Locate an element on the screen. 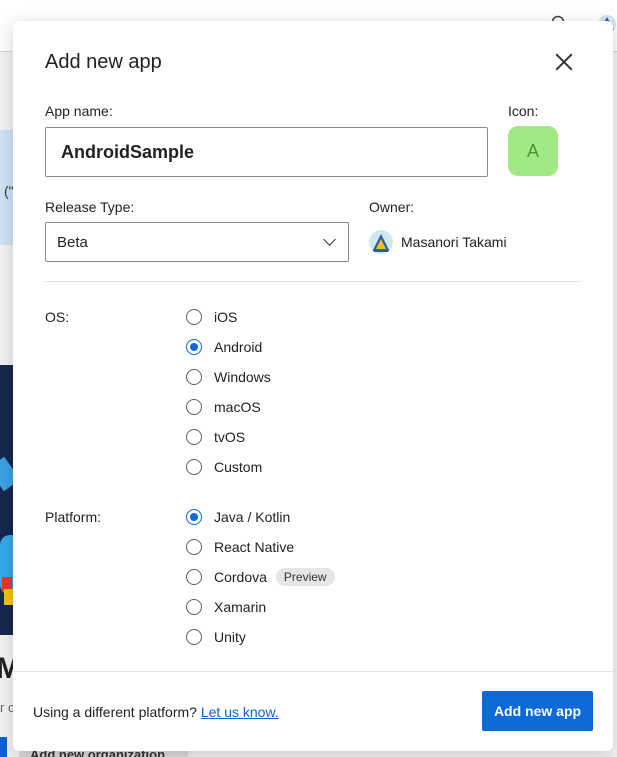 Image resolution: width=617 pixels, height=757 pixels. footer-prompt: Using a different platform? Let us know. is located at coordinates (156, 712).